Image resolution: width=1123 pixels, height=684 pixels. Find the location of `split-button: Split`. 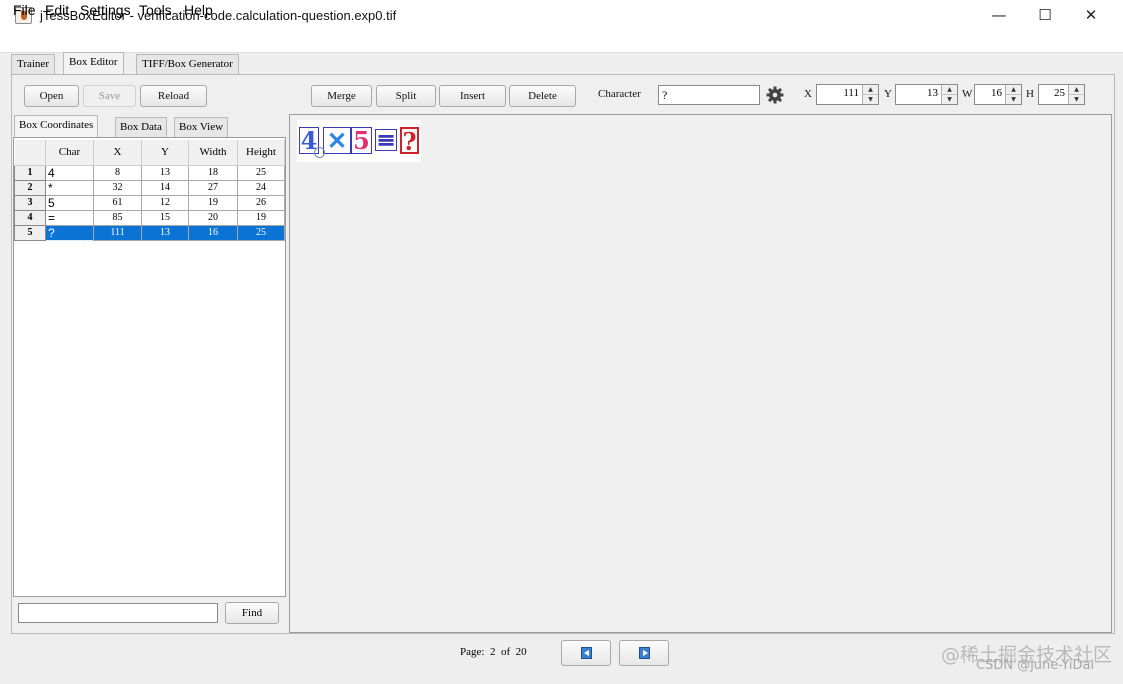

split-button: Split is located at coordinates (406, 96).